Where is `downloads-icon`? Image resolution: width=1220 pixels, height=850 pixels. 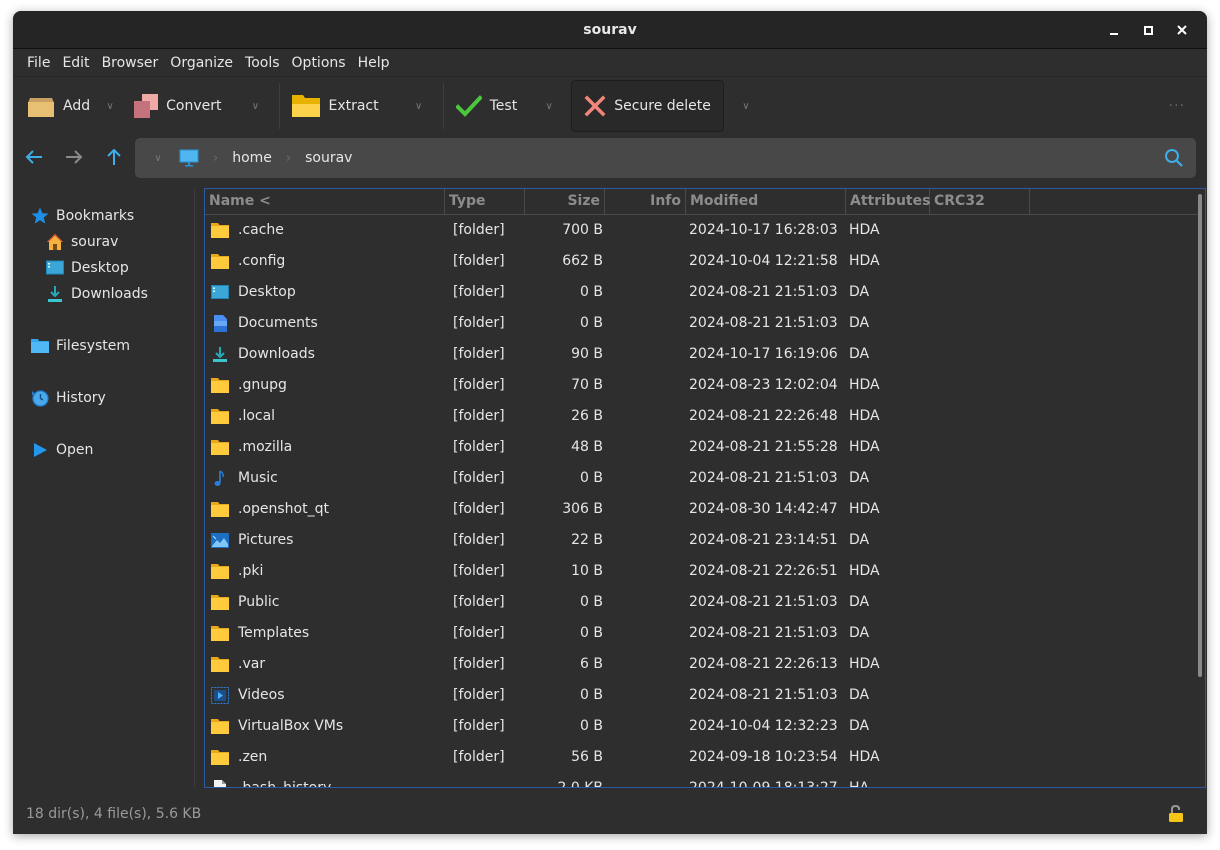 downloads-icon is located at coordinates (220, 354).